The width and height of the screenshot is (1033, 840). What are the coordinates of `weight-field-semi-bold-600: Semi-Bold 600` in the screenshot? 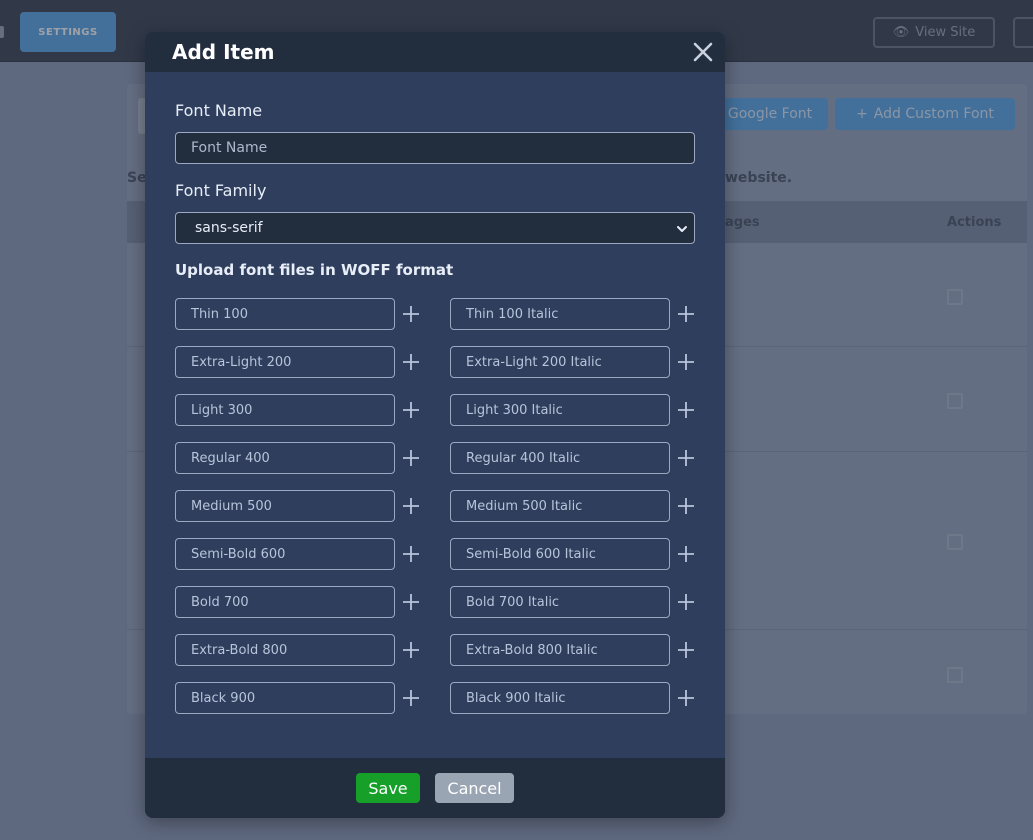 It's located at (285, 554).